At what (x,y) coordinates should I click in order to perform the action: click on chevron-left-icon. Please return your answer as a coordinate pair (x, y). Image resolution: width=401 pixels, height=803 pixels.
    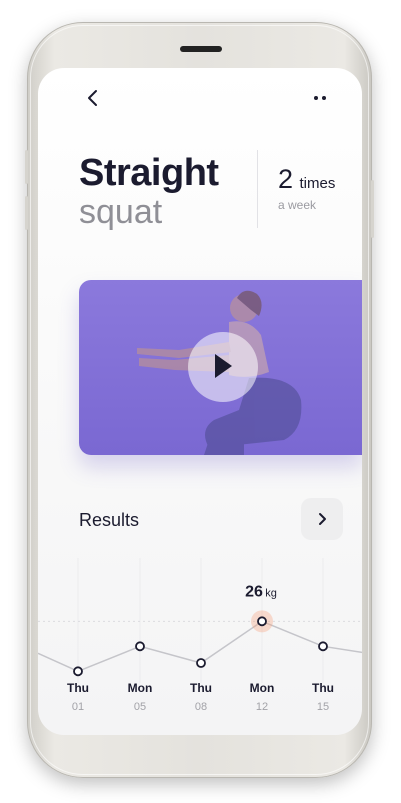
    Looking at the image, I should click on (92, 98).